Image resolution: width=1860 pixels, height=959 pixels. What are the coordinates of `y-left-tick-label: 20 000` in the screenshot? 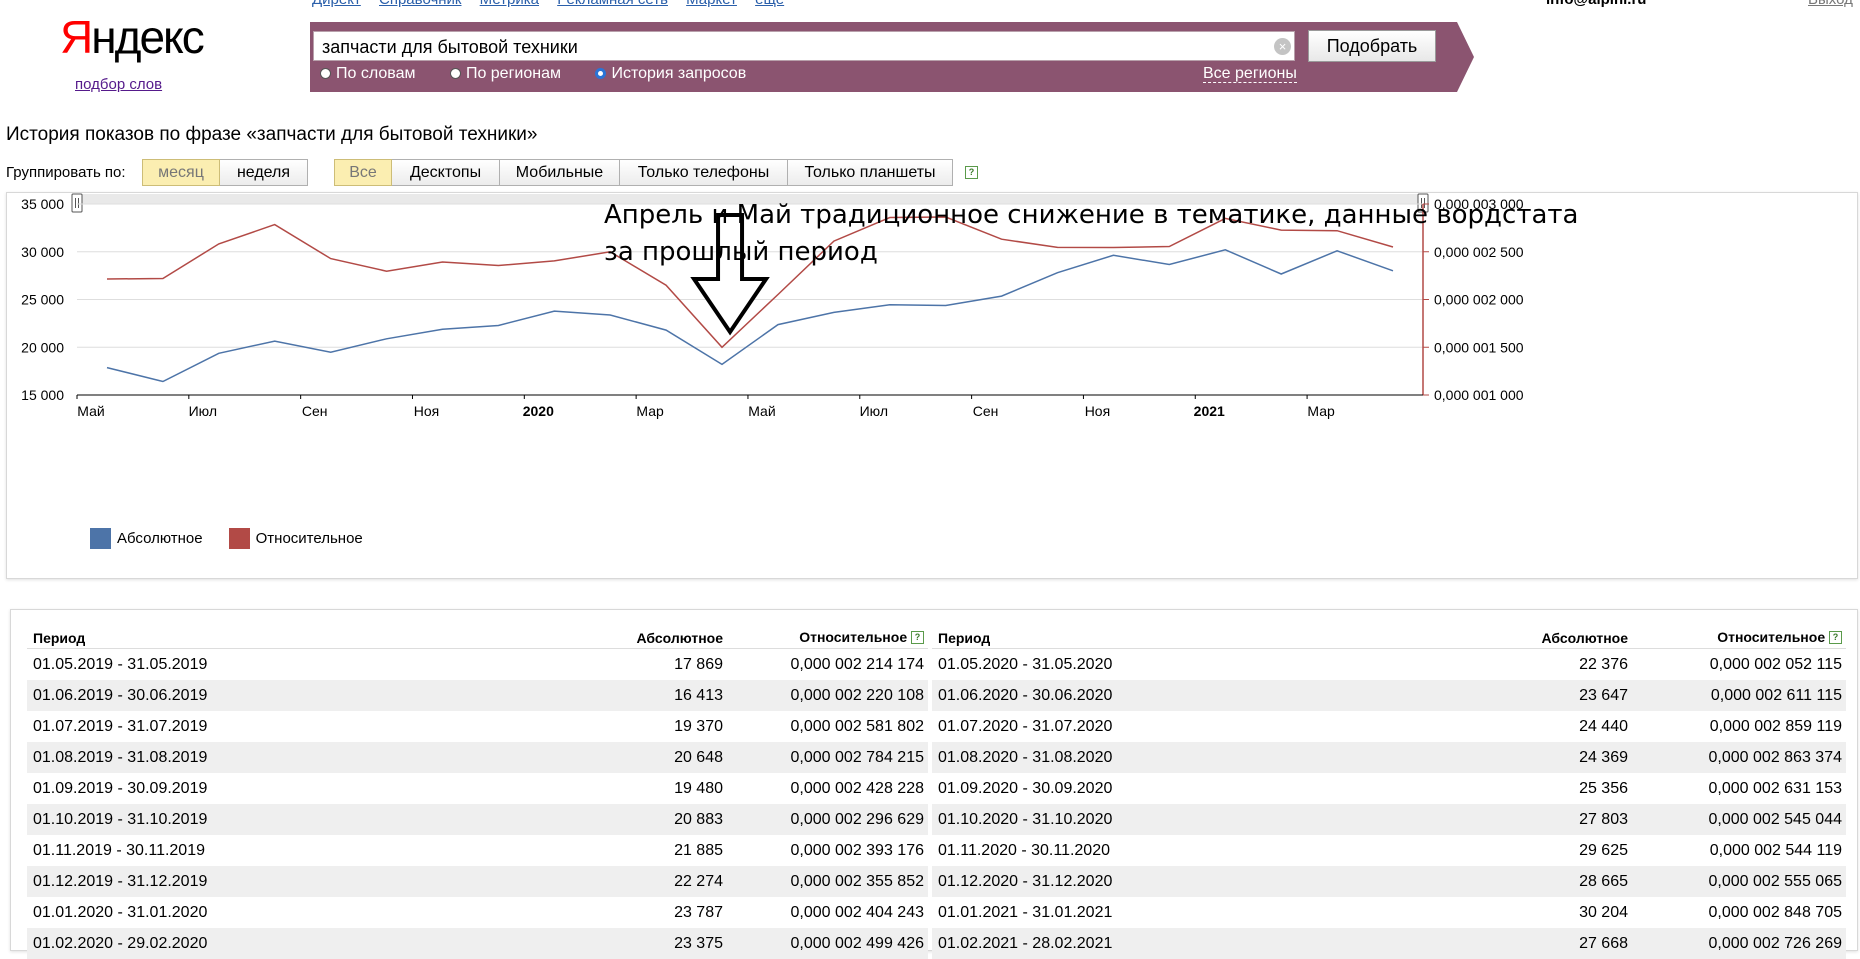 It's located at (42, 347).